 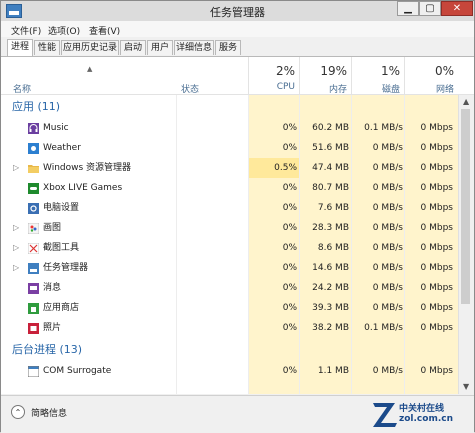 What do you see at coordinates (47, 349) in the screenshot?
I see `section-background: 后台进程 (13)` at bounding box center [47, 349].